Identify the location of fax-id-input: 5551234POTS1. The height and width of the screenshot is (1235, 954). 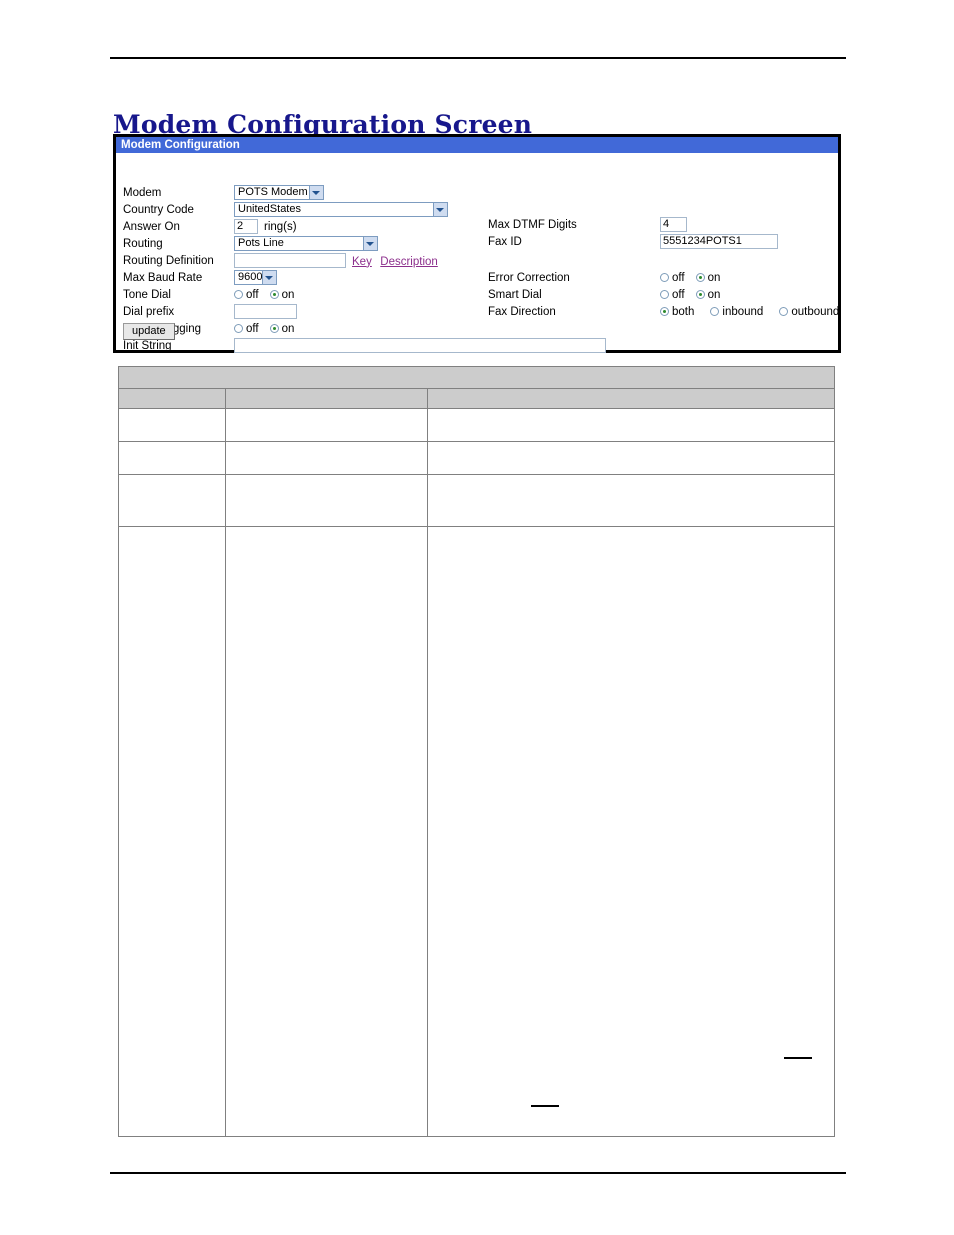
(719, 241).